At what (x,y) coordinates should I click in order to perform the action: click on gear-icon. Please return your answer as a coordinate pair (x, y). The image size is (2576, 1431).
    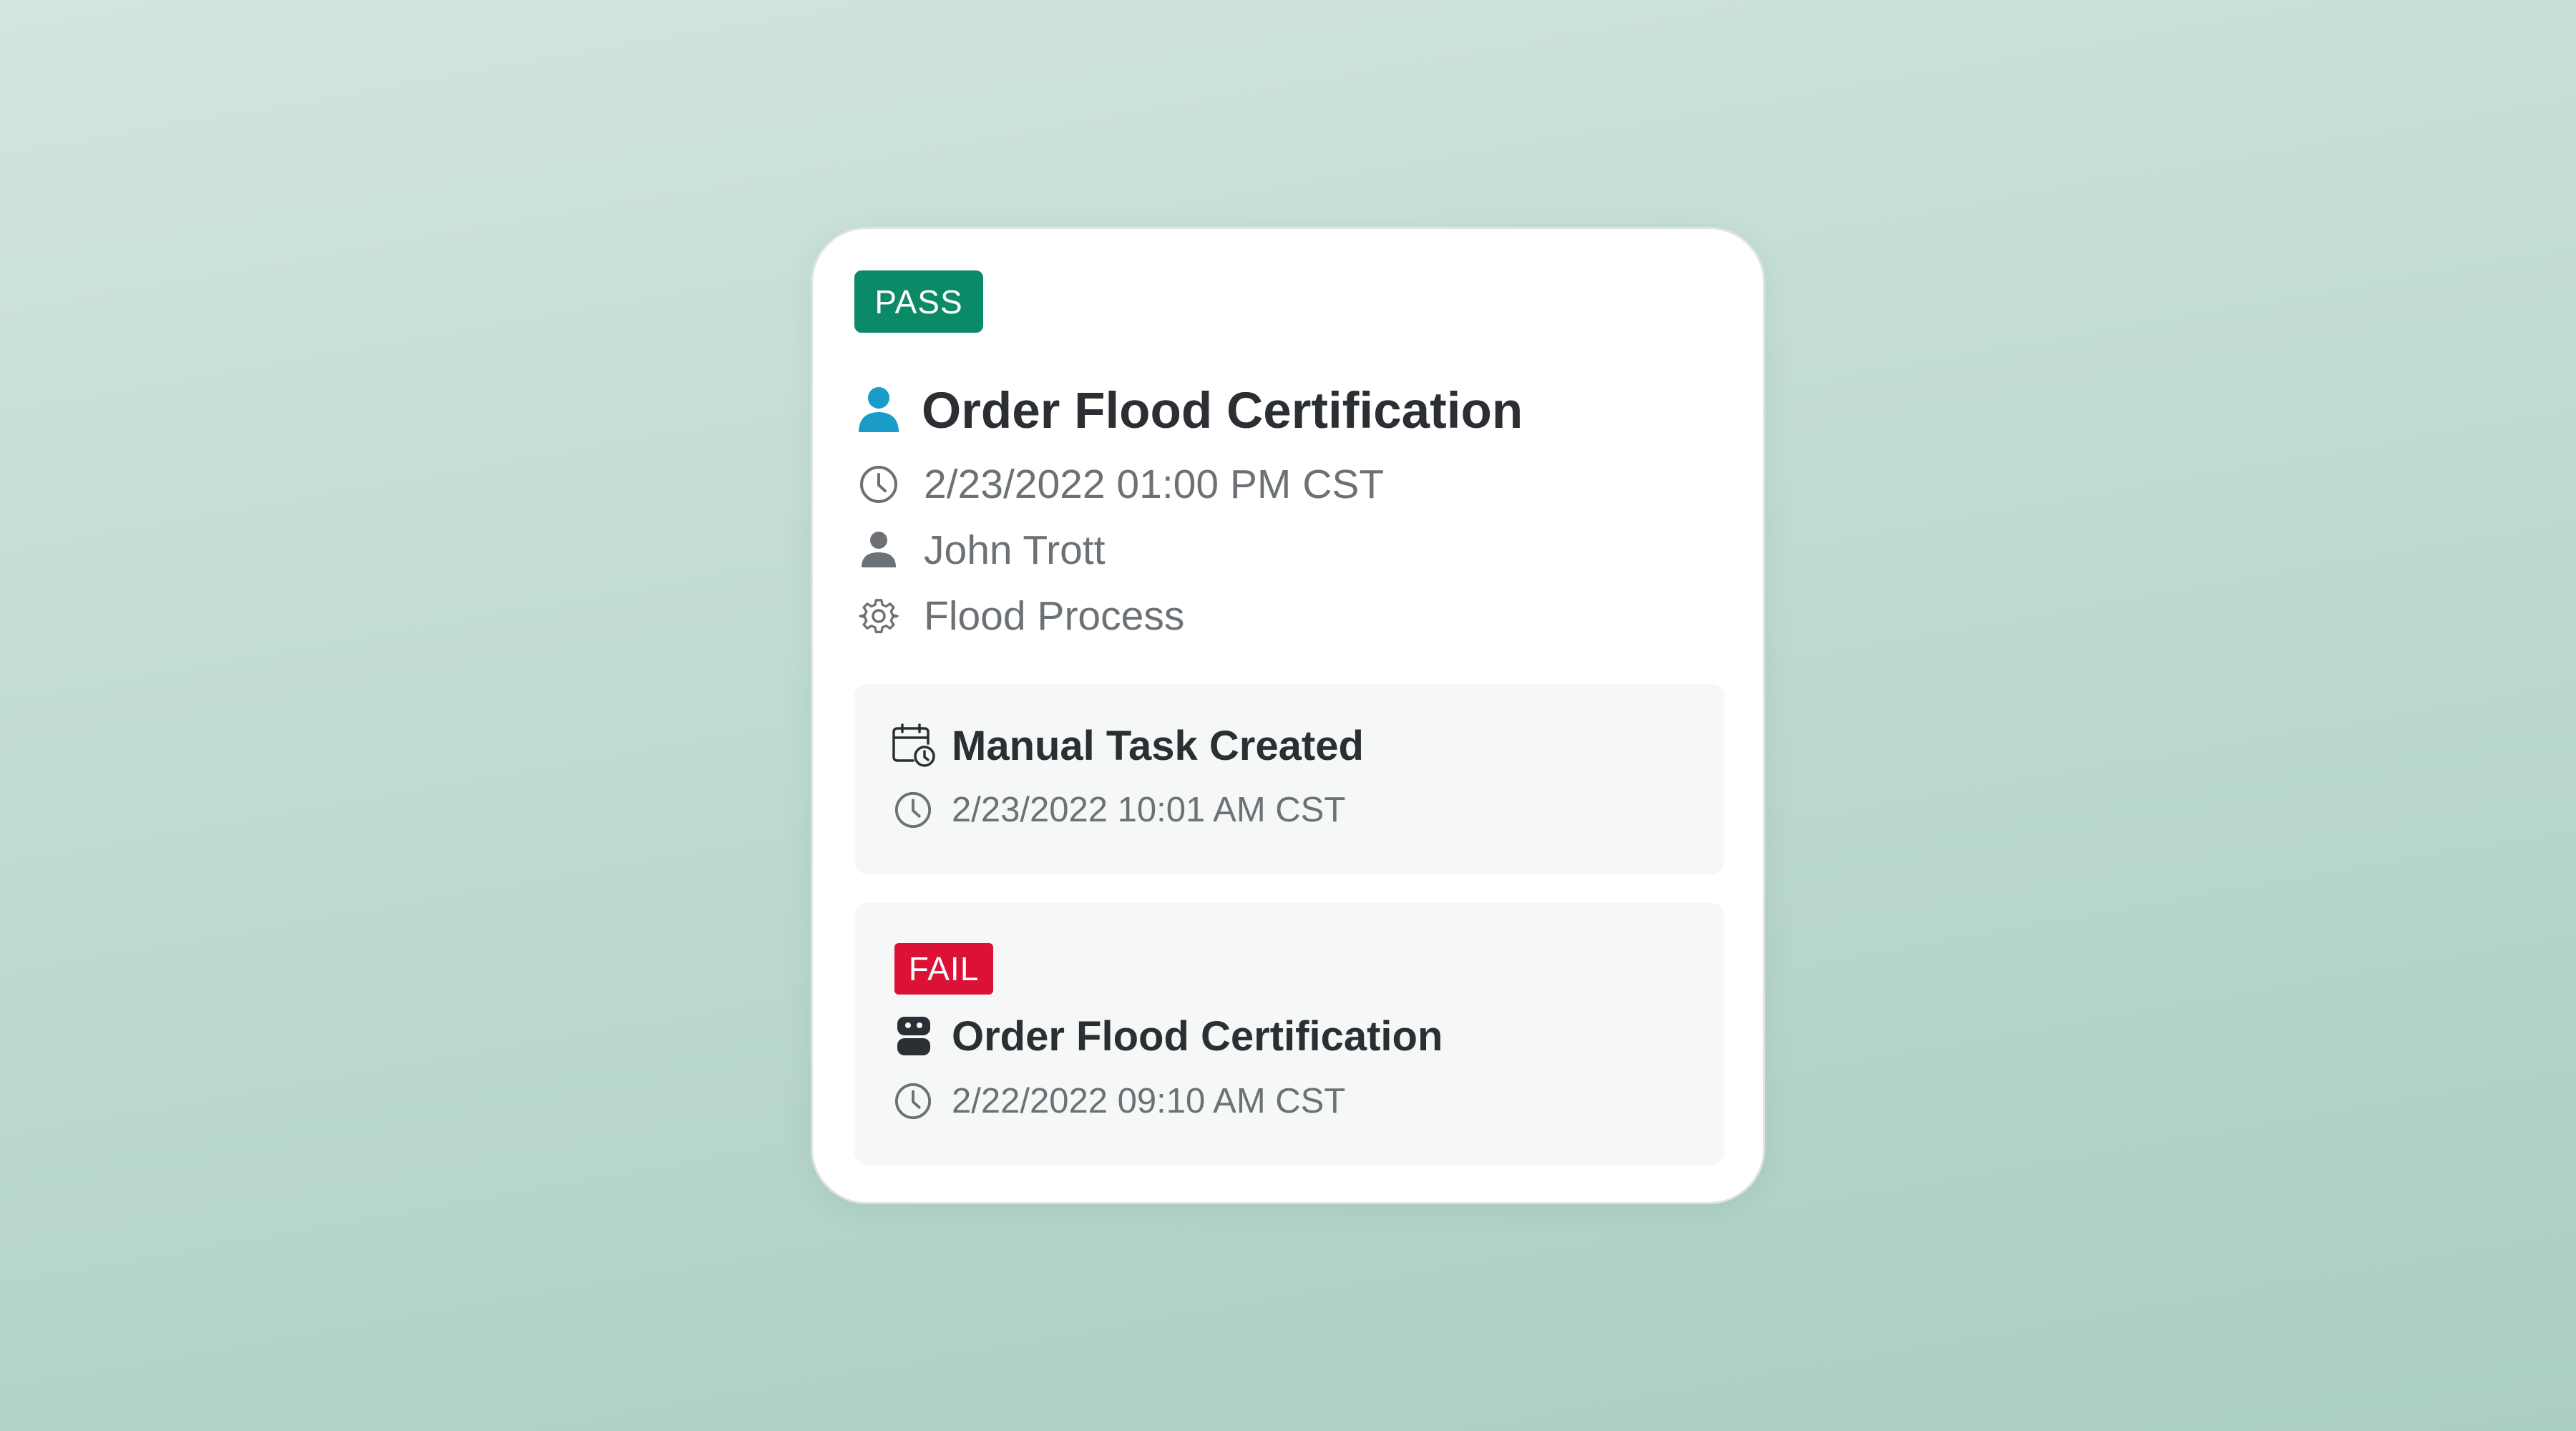
    Looking at the image, I should click on (878, 616).